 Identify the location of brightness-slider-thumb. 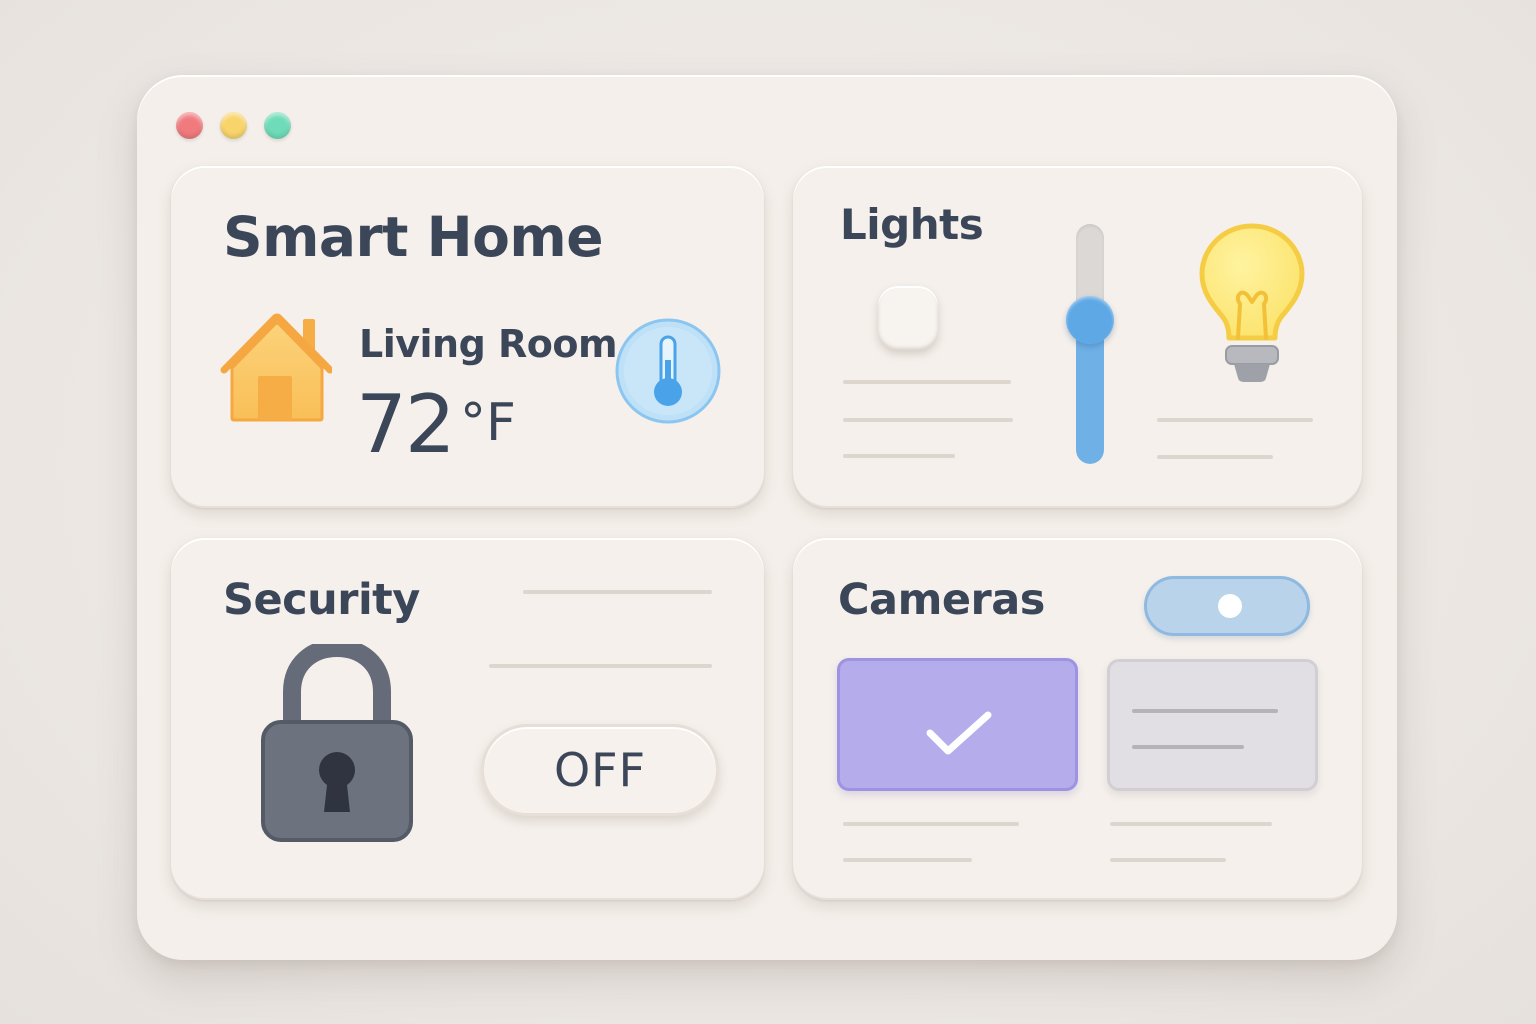
(1090, 320).